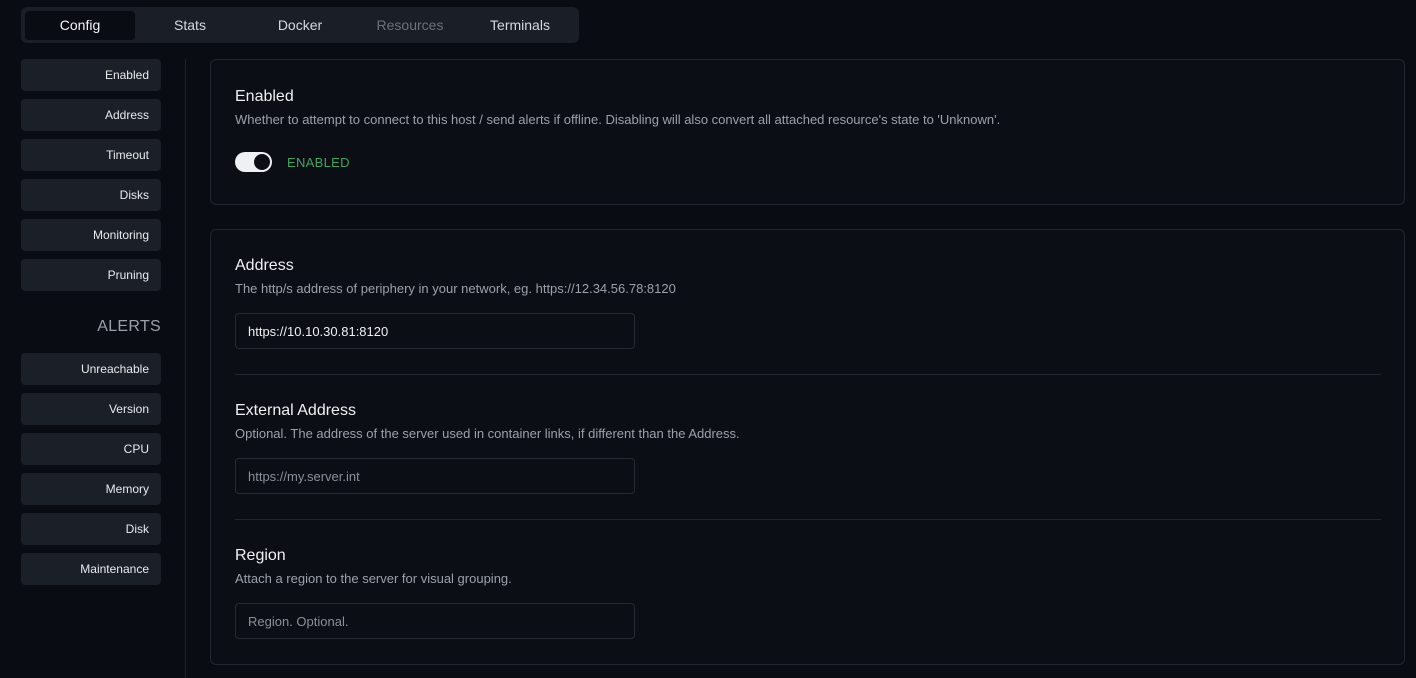  Describe the element at coordinates (80, 25) in the screenshot. I see `tab-config: Config` at that location.